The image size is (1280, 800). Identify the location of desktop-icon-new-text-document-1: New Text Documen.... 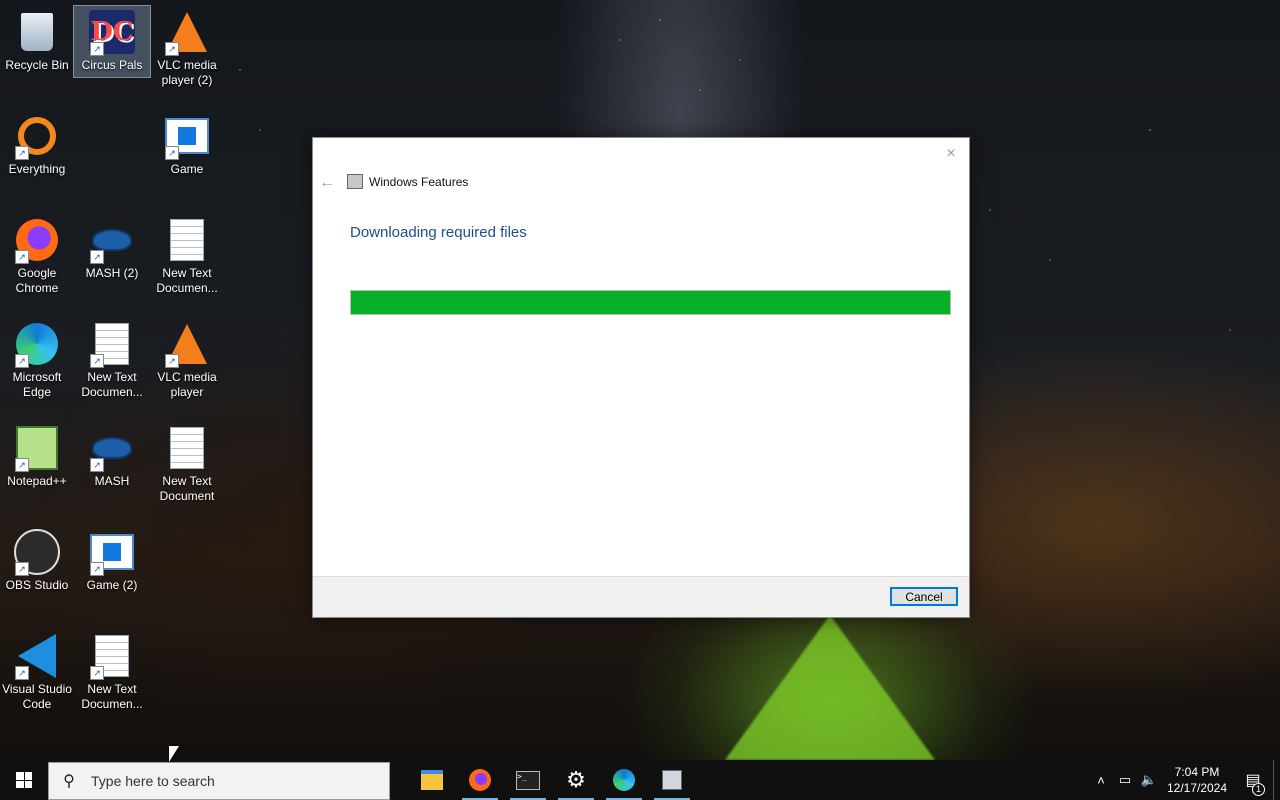
(187, 257).